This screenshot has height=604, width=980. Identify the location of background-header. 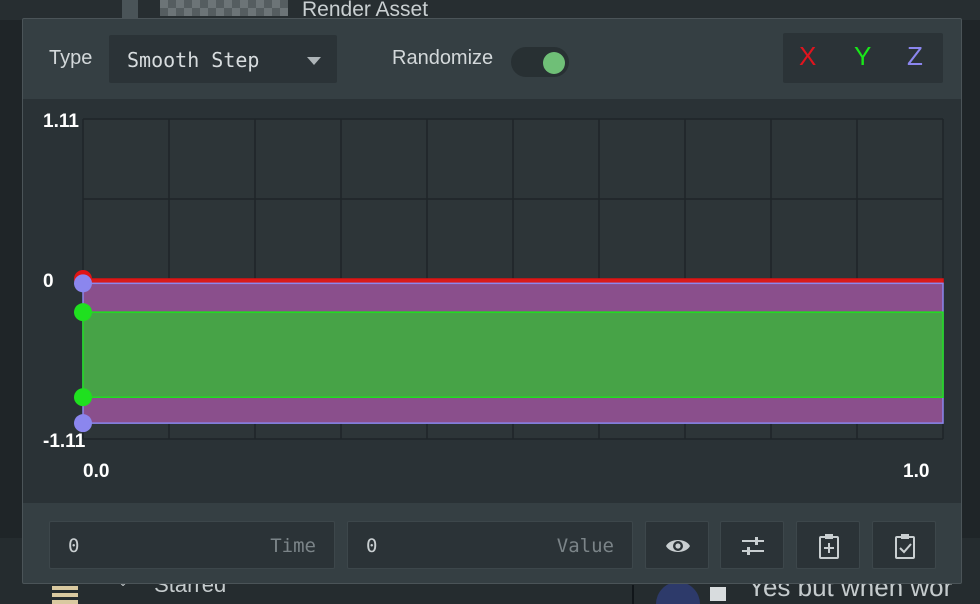
(490, 10).